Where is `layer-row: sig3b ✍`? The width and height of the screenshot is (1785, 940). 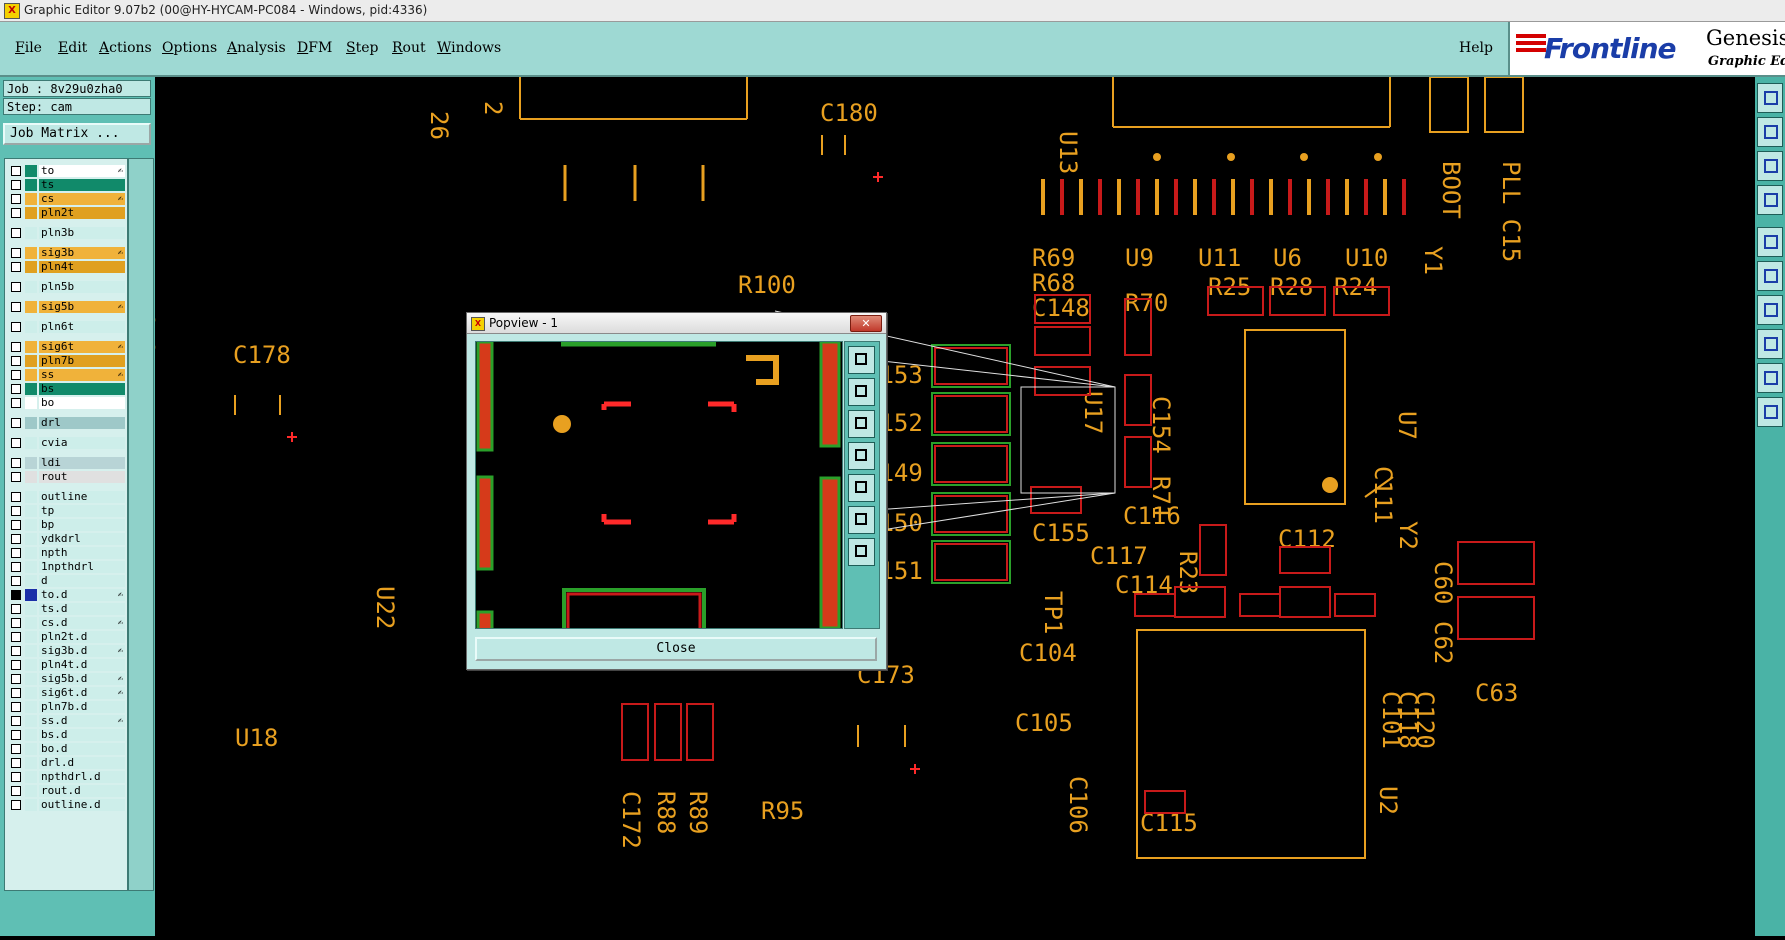
layer-row: sig3b ✍ is located at coordinates (66, 253).